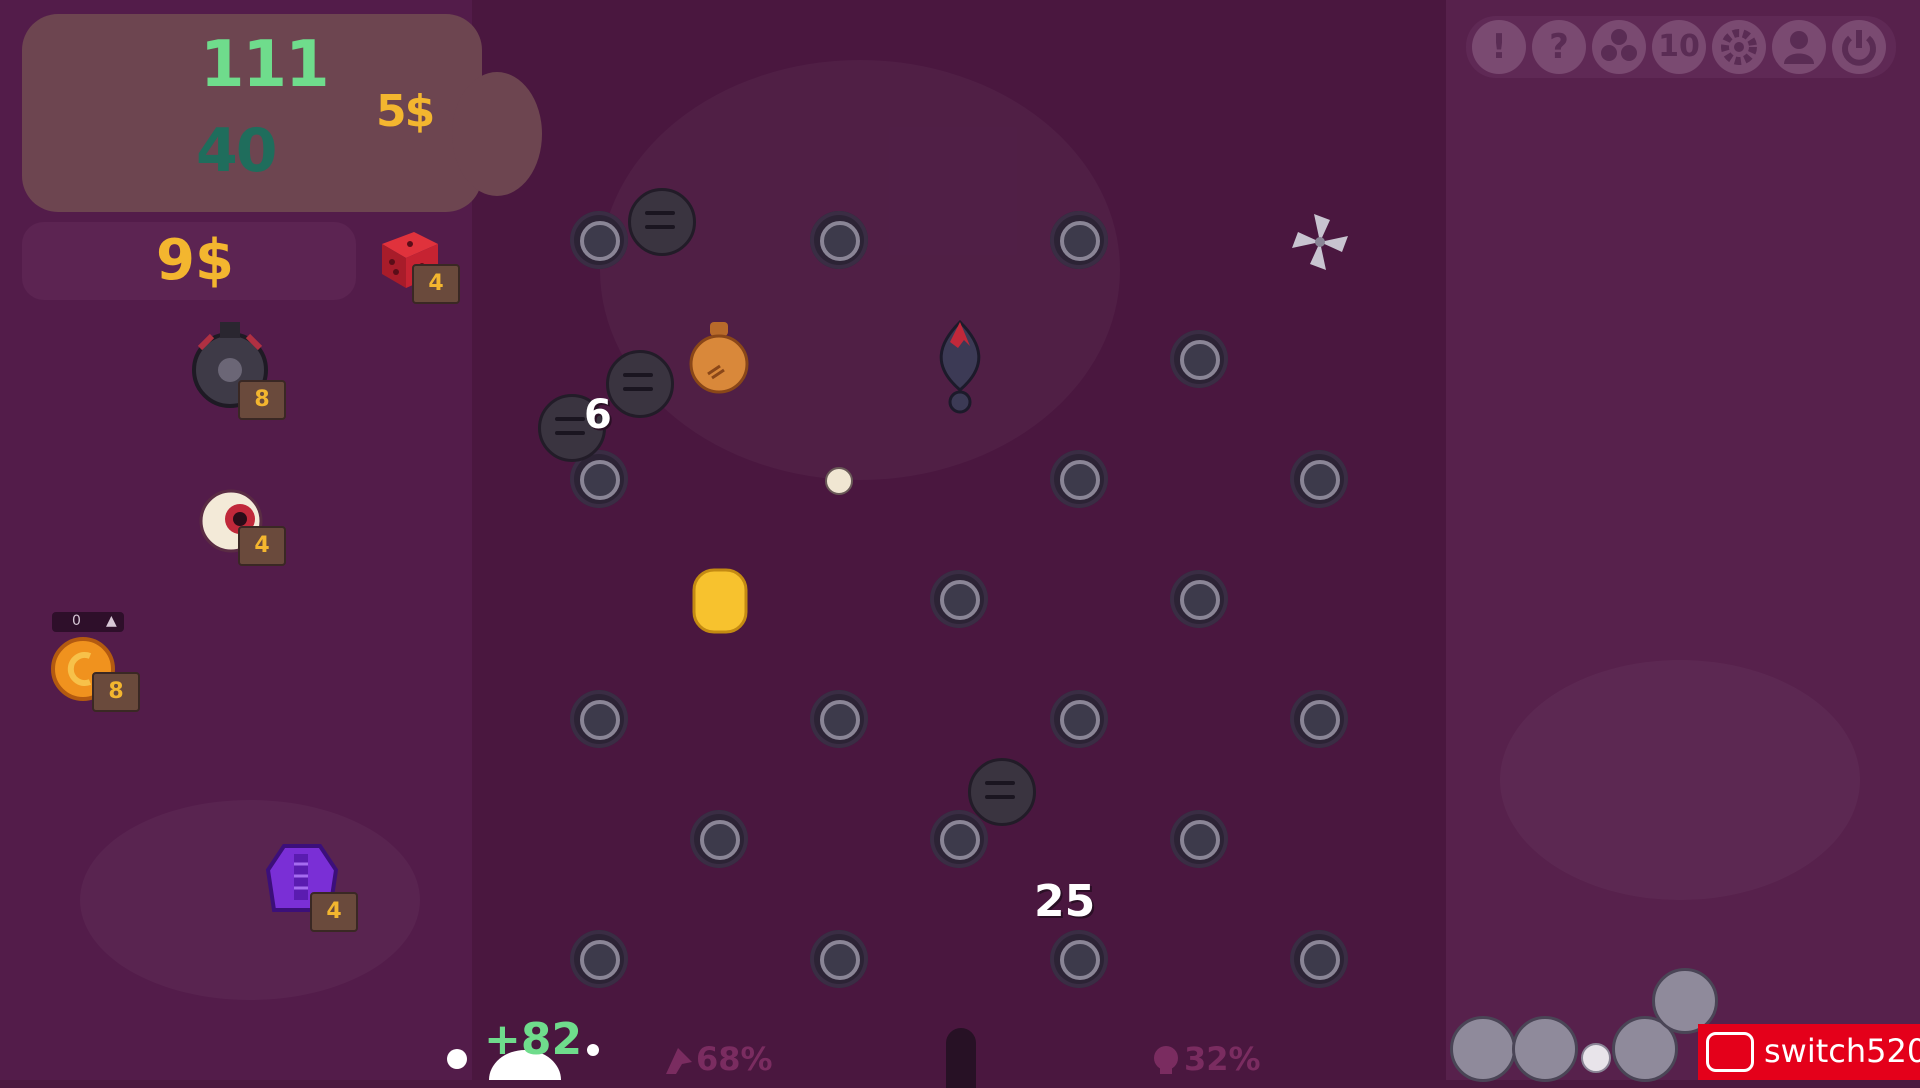 The height and width of the screenshot is (1088, 1920). I want to click on watermark-text: switch520, so click(1842, 1051).